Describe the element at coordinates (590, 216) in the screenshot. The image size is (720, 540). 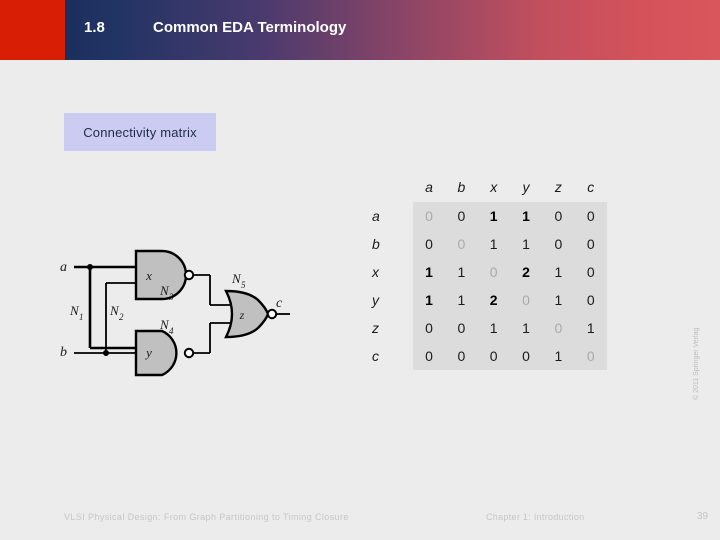
I see `matrix-cell-a-c: 0` at that location.